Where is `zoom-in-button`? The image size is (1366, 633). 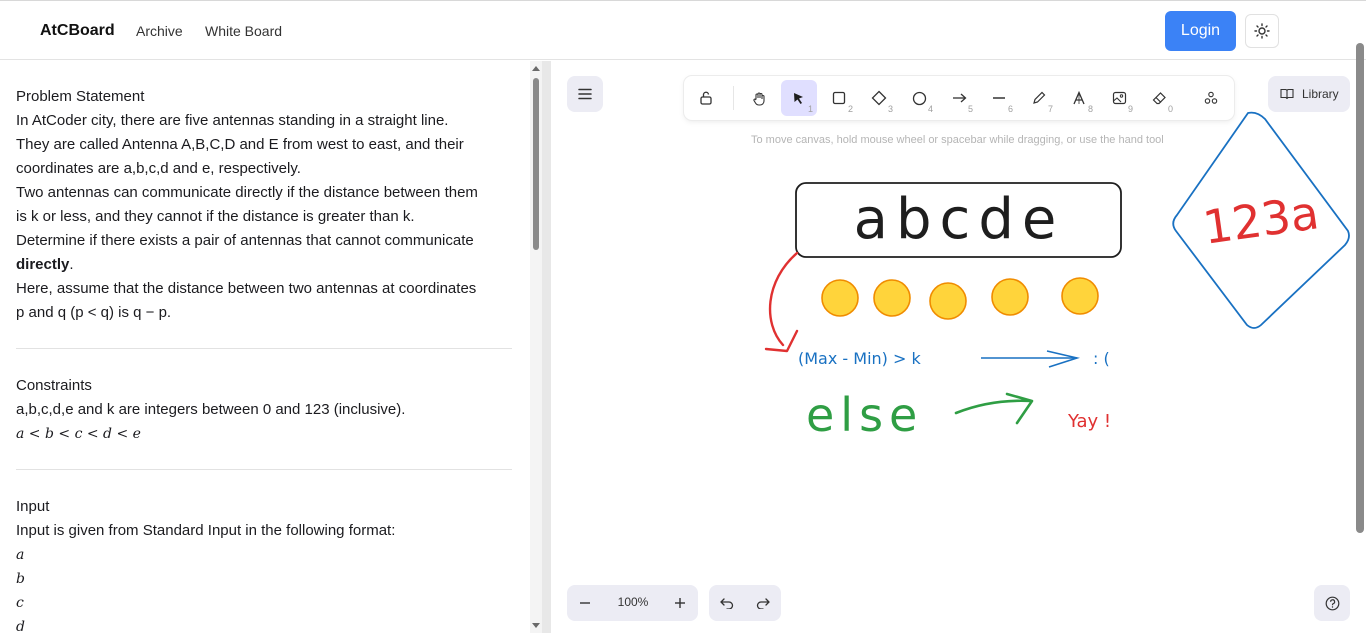 zoom-in-button is located at coordinates (680, 603).